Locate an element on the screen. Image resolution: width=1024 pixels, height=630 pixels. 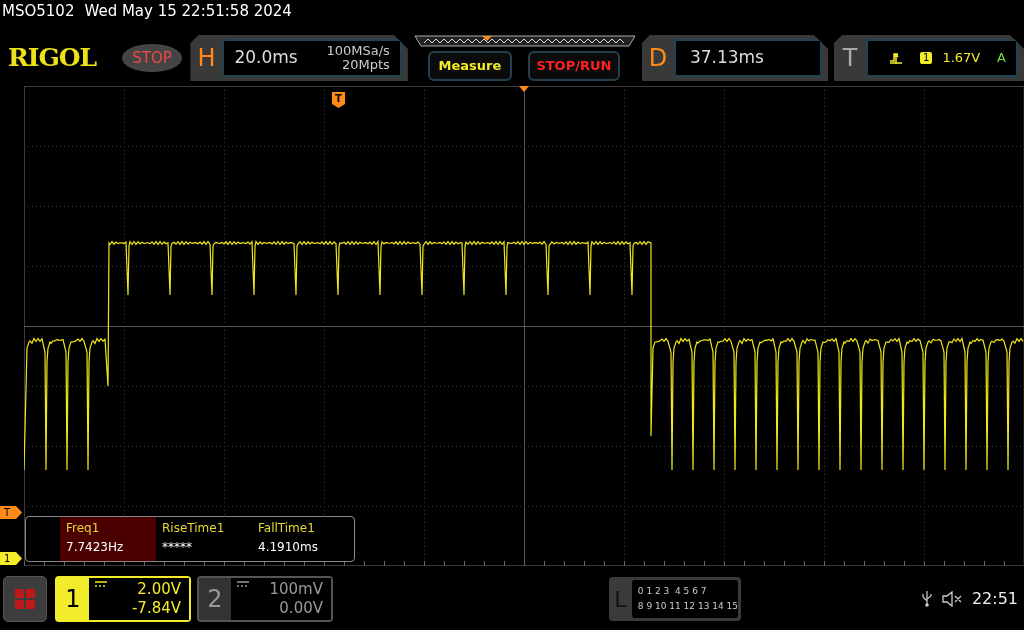
panel-letter: D is located at coordinates (658, 58).